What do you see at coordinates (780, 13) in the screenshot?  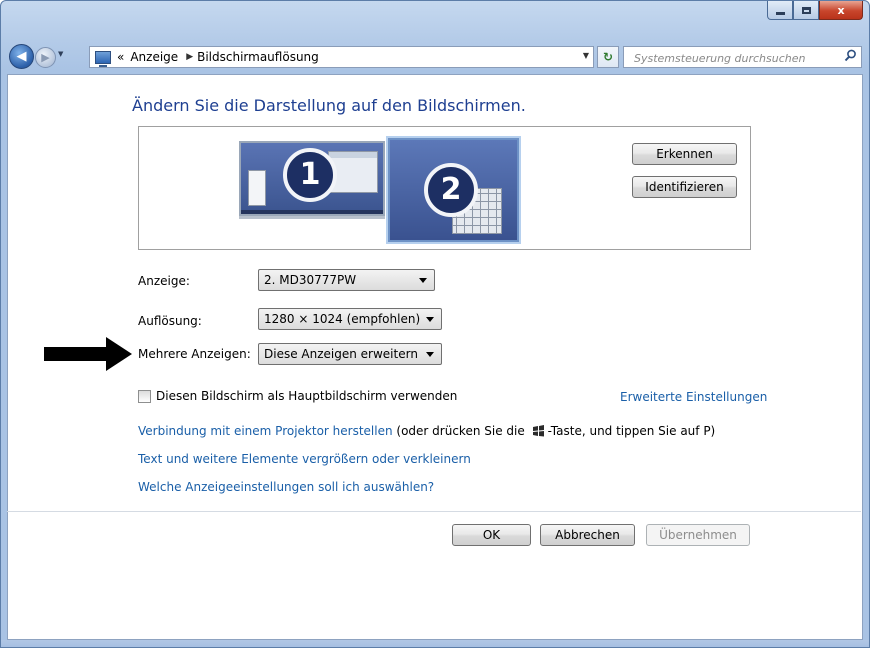 I see `minimize-icon` at bounding box center [780, 13].